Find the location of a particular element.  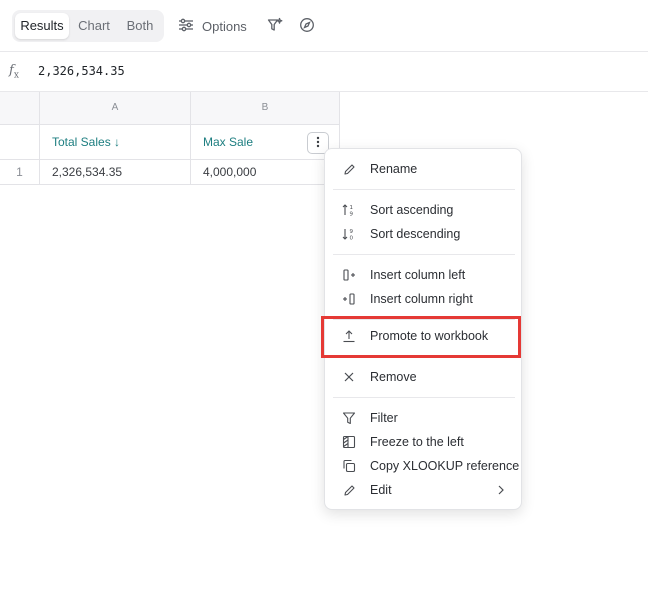

kebab-menu-icon is located at coordinates (318, 143).